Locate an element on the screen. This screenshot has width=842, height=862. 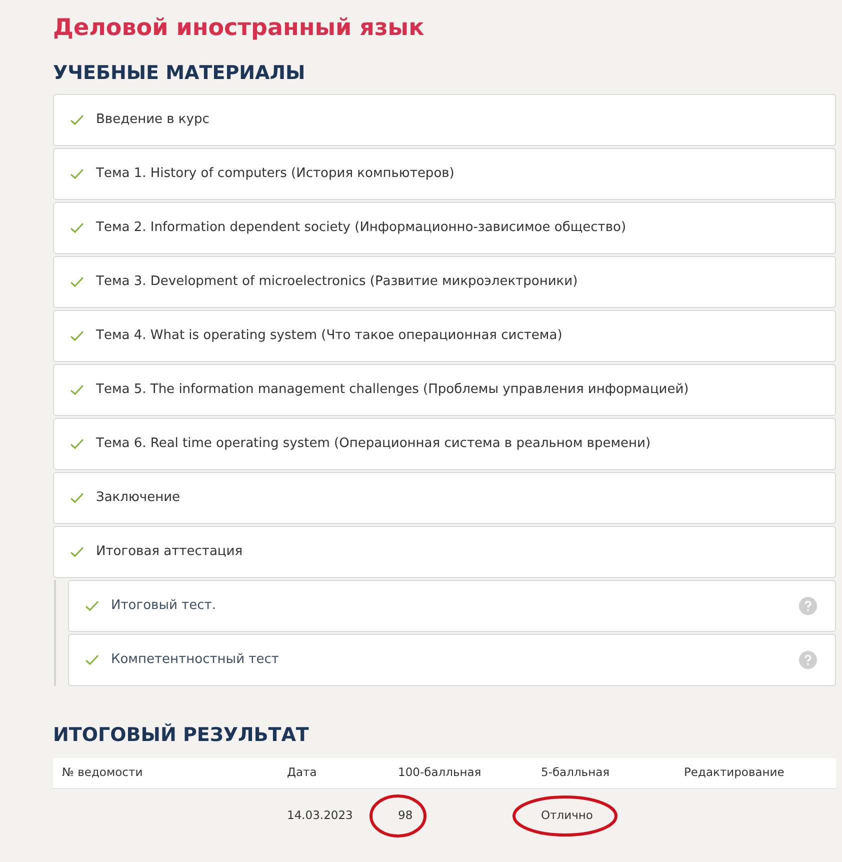
material-title: Тема 4. What is operating system (Что такое операционная система) is located at coordinates (329, 336).